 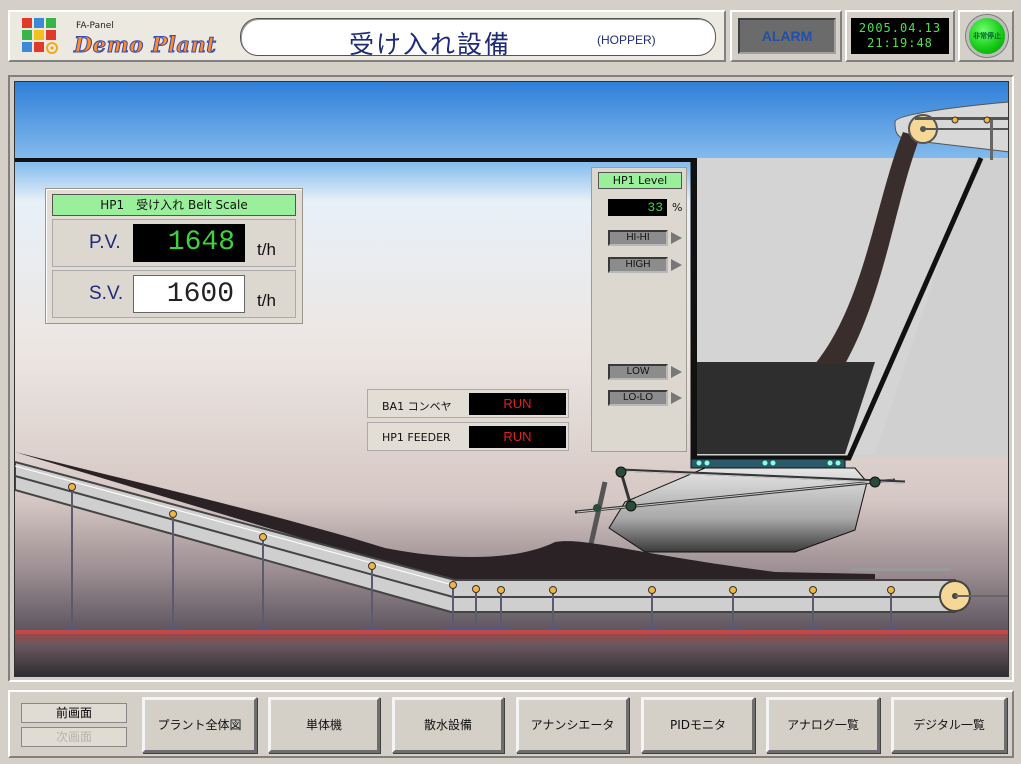 What do you see at coordinates (638, 265) in the screenshot?
I see `high-indicator: HIGH` at bounding box center [638, 265].